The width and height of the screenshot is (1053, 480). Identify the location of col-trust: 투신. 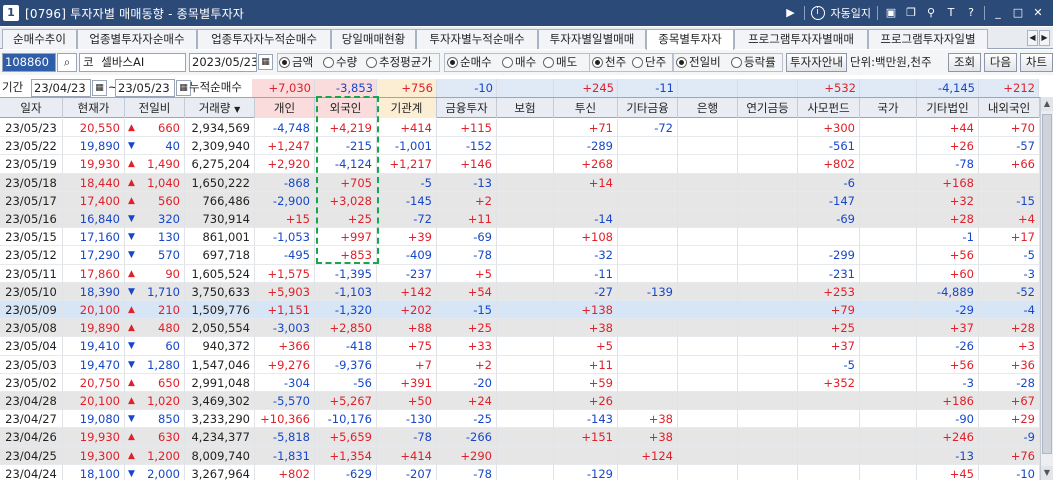
(586, 108).